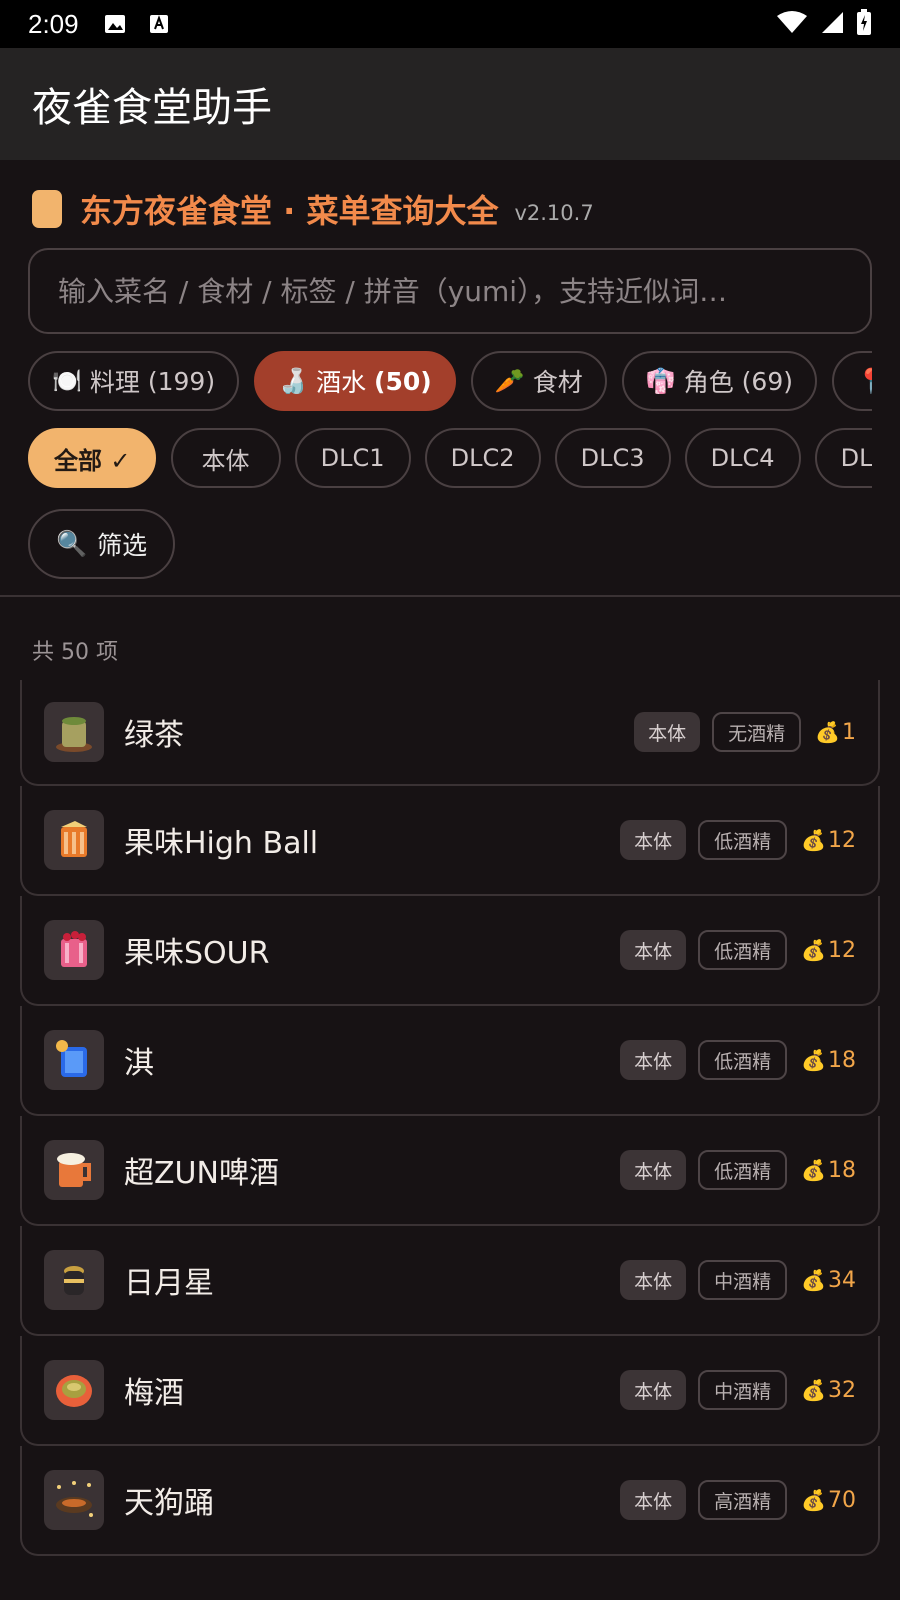 The width and height of the screenshot is (900, 1600). I want to click on tab-label: 食材, so click(557, 382).